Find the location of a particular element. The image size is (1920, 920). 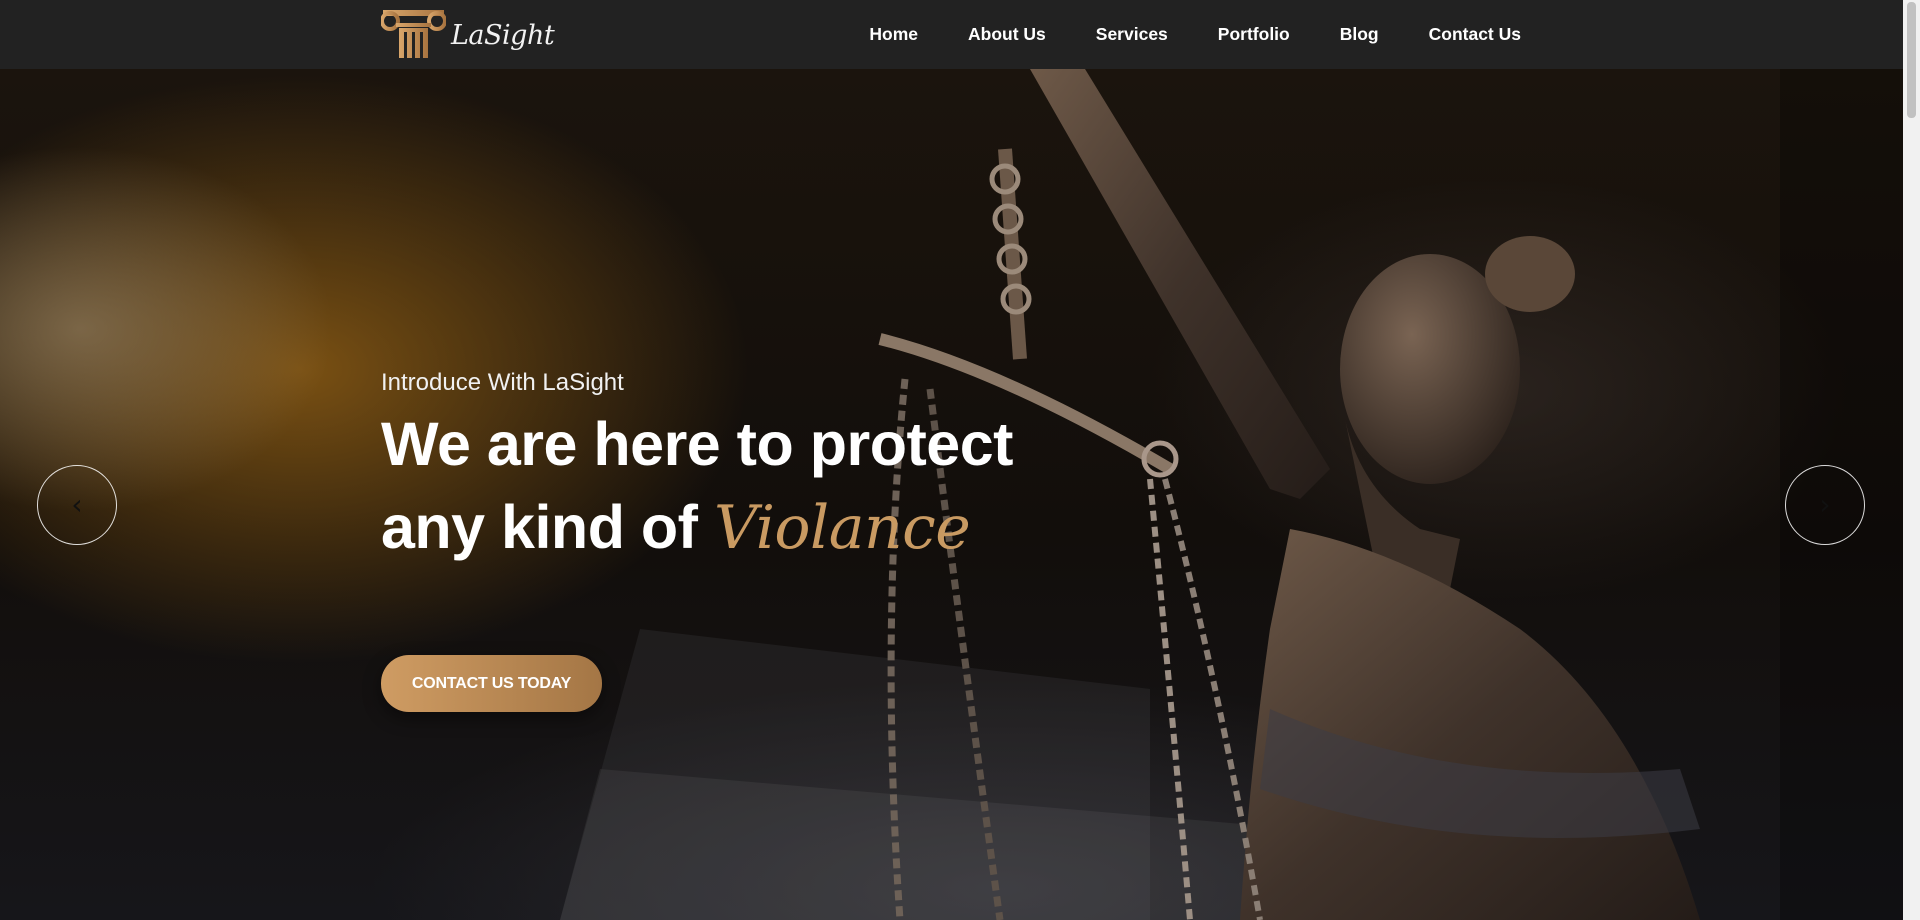

hero-intro: Introduce With LaSight is located at coordinates (502, 382).